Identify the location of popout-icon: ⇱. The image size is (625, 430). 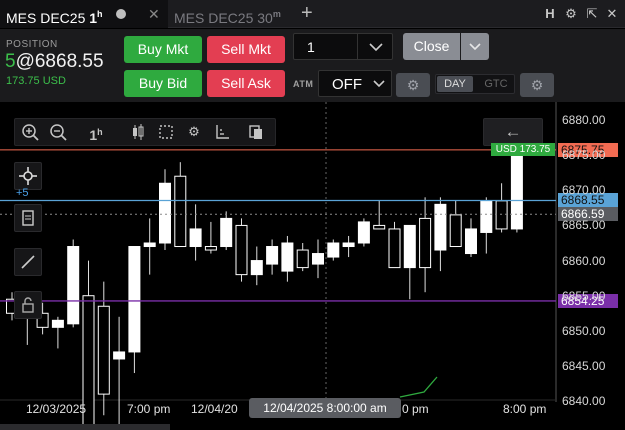
(592, 14).